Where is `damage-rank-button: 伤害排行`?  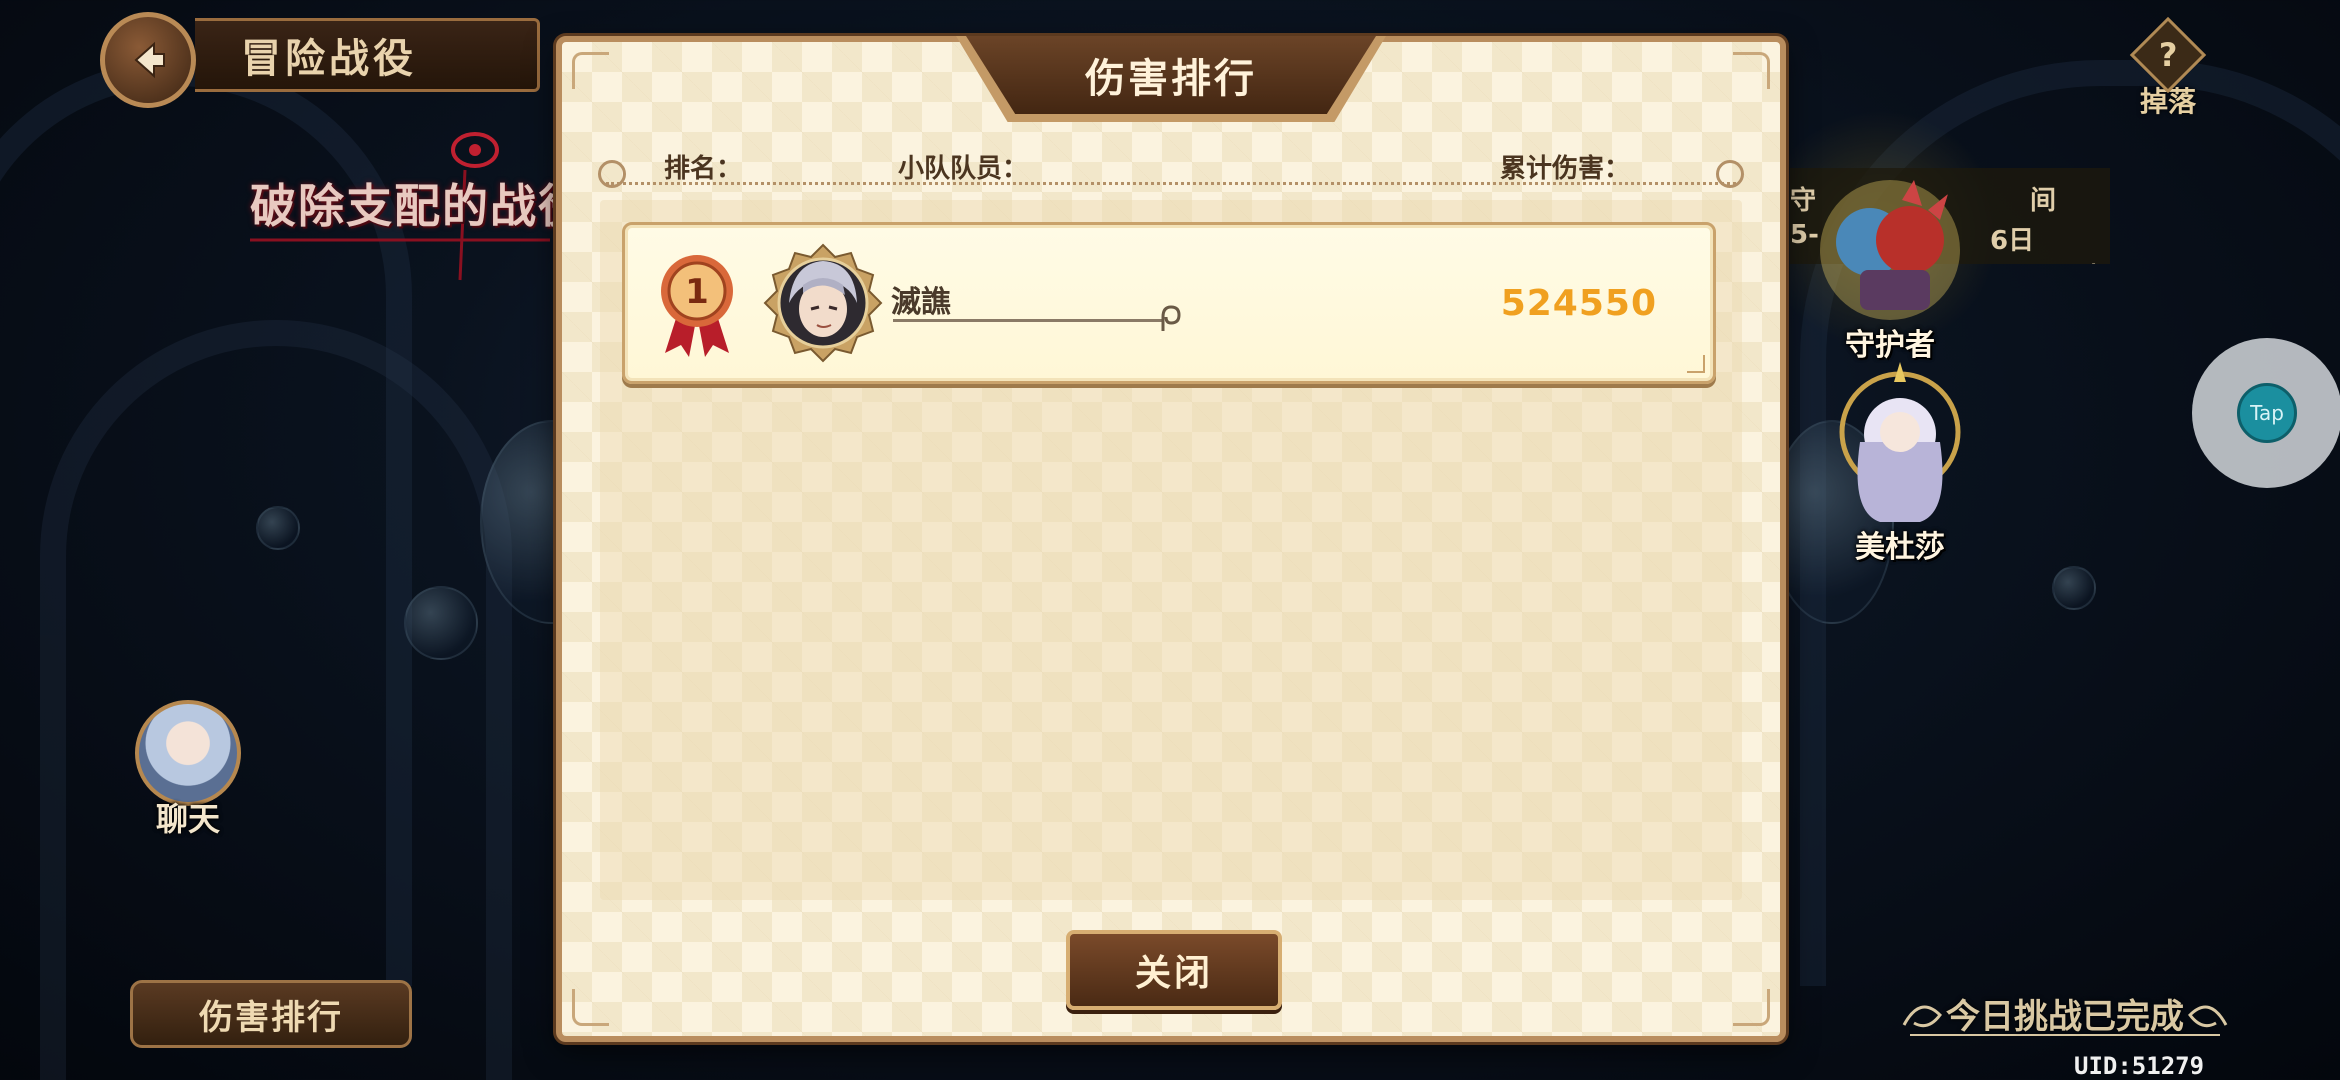
damage-rank-button: 伤害排行 is located at coordinates (271, 1014).